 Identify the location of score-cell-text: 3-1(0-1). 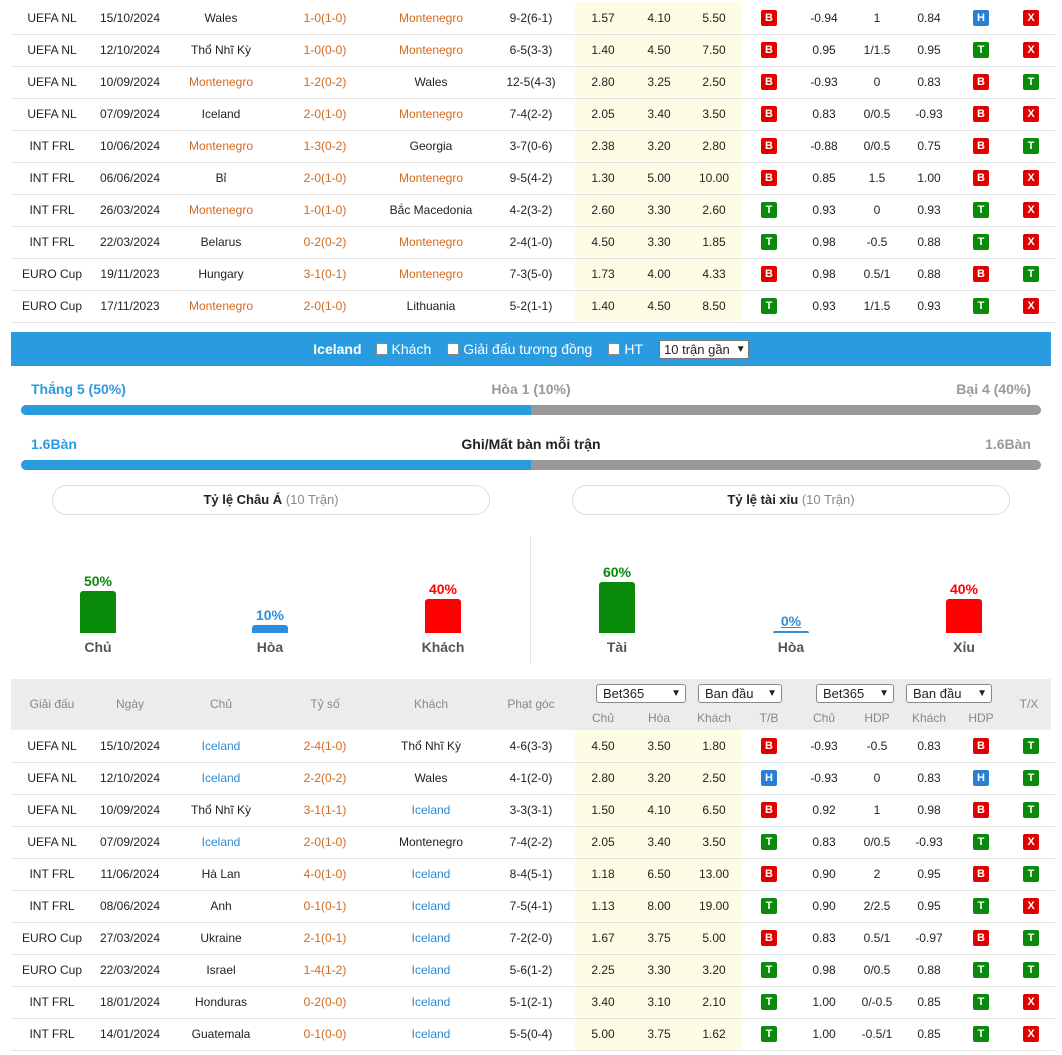
(325, 274).